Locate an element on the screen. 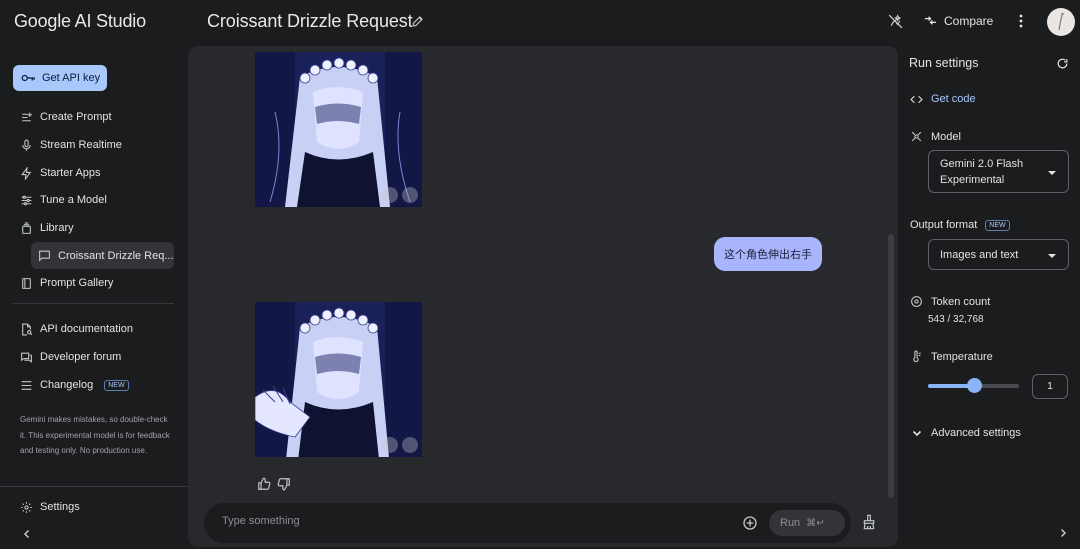 The image size is (1080, 549). add-media-icon is located at coordinates (750, 523).